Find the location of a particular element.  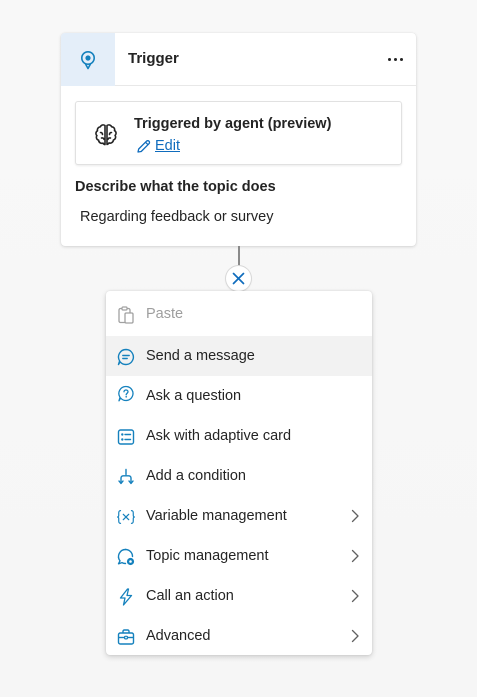

describe-value: Regarding feedback or survey is located at coordinates (177, 217).